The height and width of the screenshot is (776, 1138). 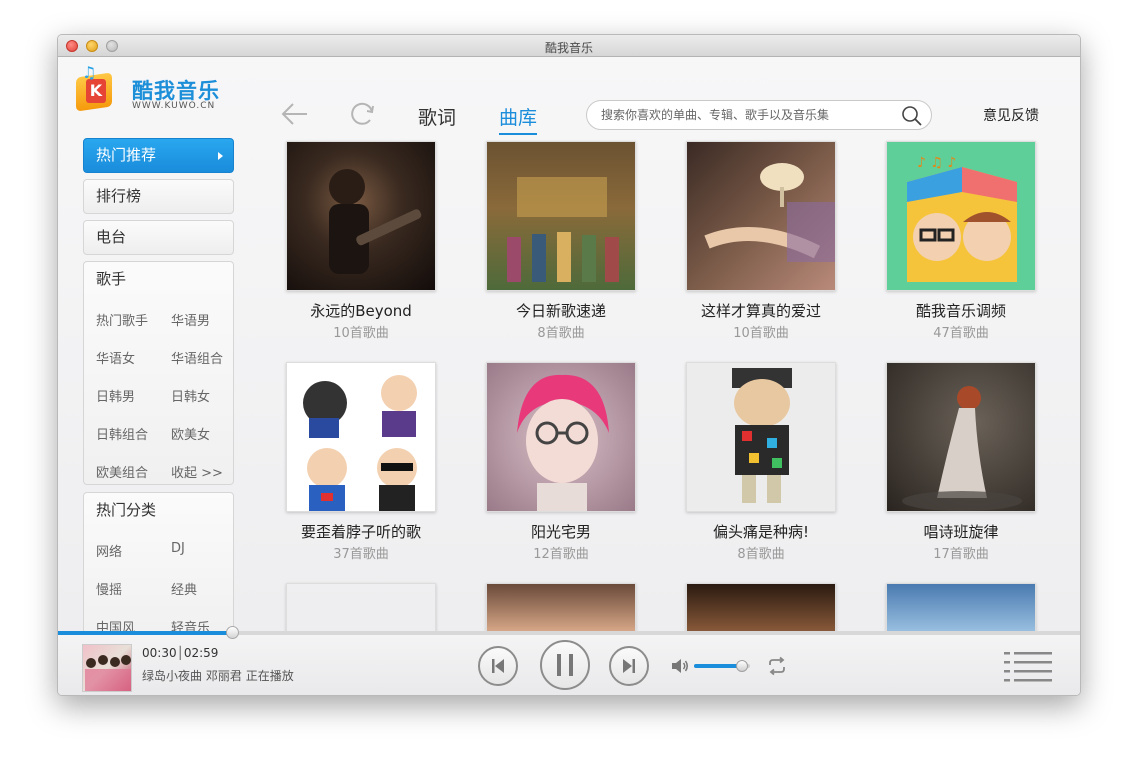 I want to click on music-note-icon: ♫, so click(x=89, y=72).